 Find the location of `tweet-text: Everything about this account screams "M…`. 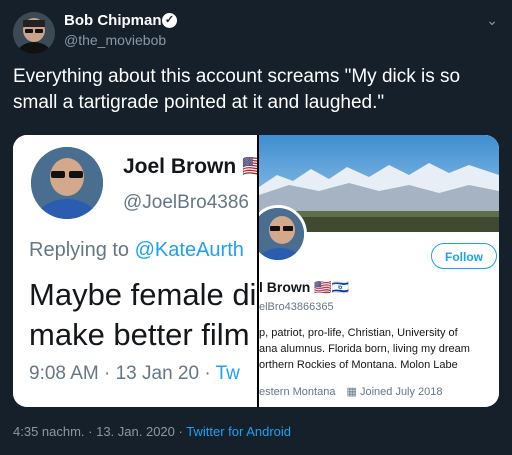

tweet-text: Everything about this account screams "M… is located at coordinates (237, 89).